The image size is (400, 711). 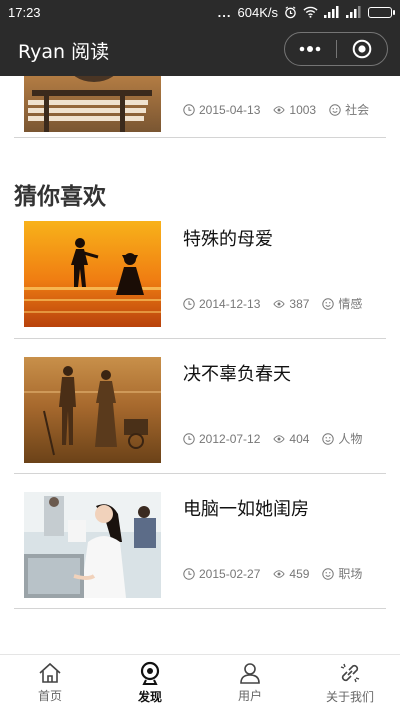 What do you see at coordinates (249, 696) in the screenshot?
I see `tab-label: 用户` at bounding box center [249, 696].